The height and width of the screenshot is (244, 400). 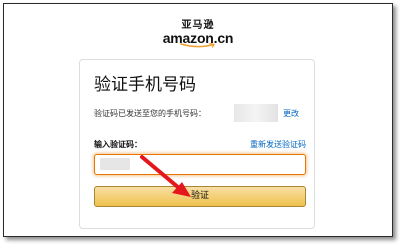 I want to click on masked-phone-number, so click(x=256, y=113).